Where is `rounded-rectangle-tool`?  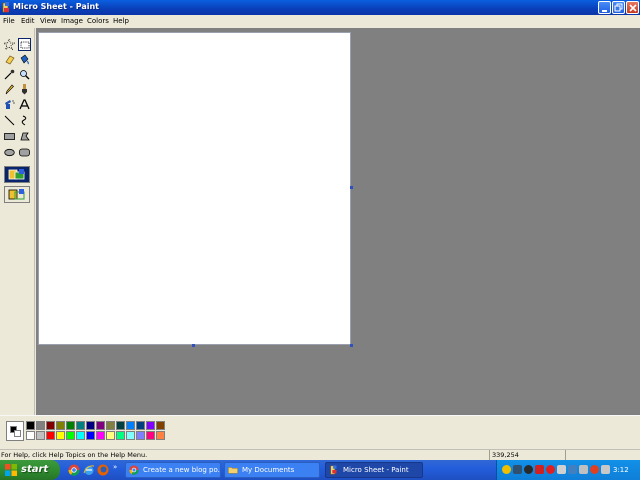 rounded-rectangle-tool is located at coordinates (24, 152).